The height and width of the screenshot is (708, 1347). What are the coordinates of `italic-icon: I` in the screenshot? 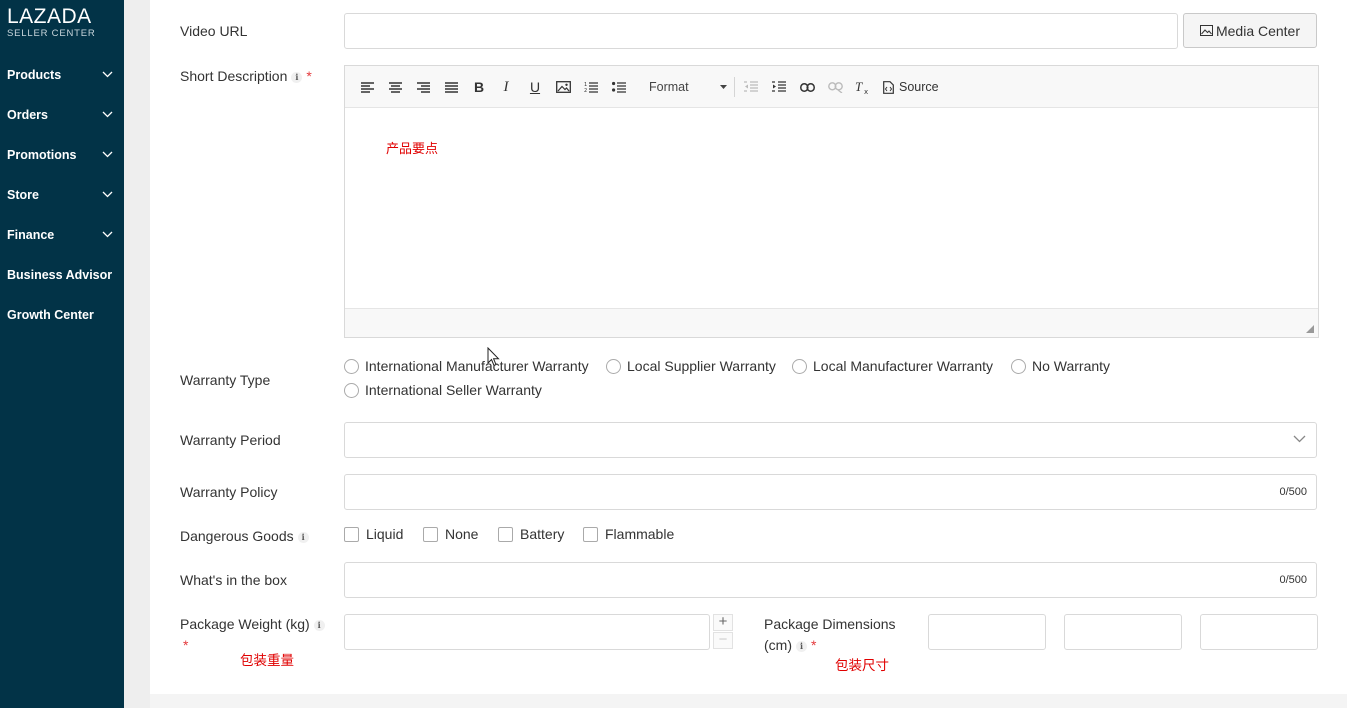 It's located at (506, 87).